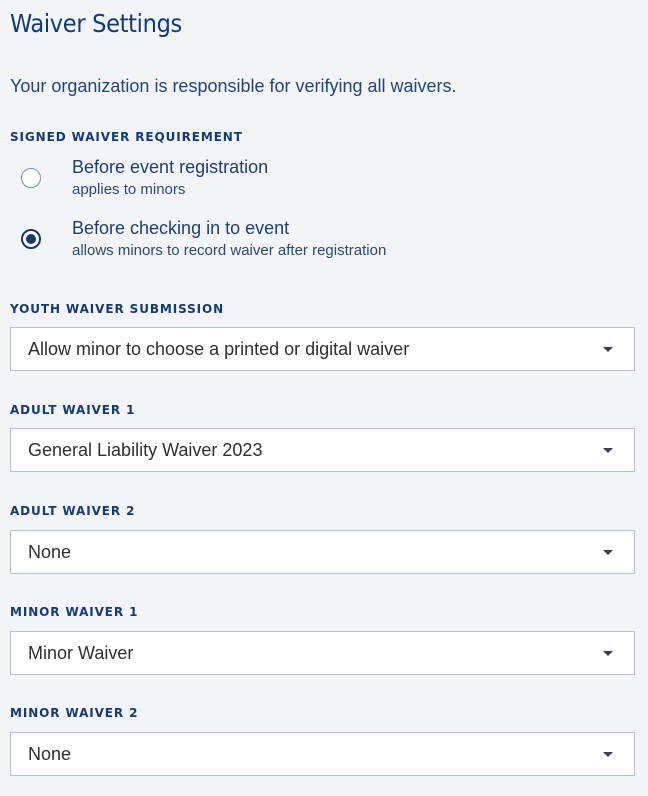 The image size is (648, 796). I want to click on minor-waiver-1-label: MINOR WAIVER 1, so click(74, 612).